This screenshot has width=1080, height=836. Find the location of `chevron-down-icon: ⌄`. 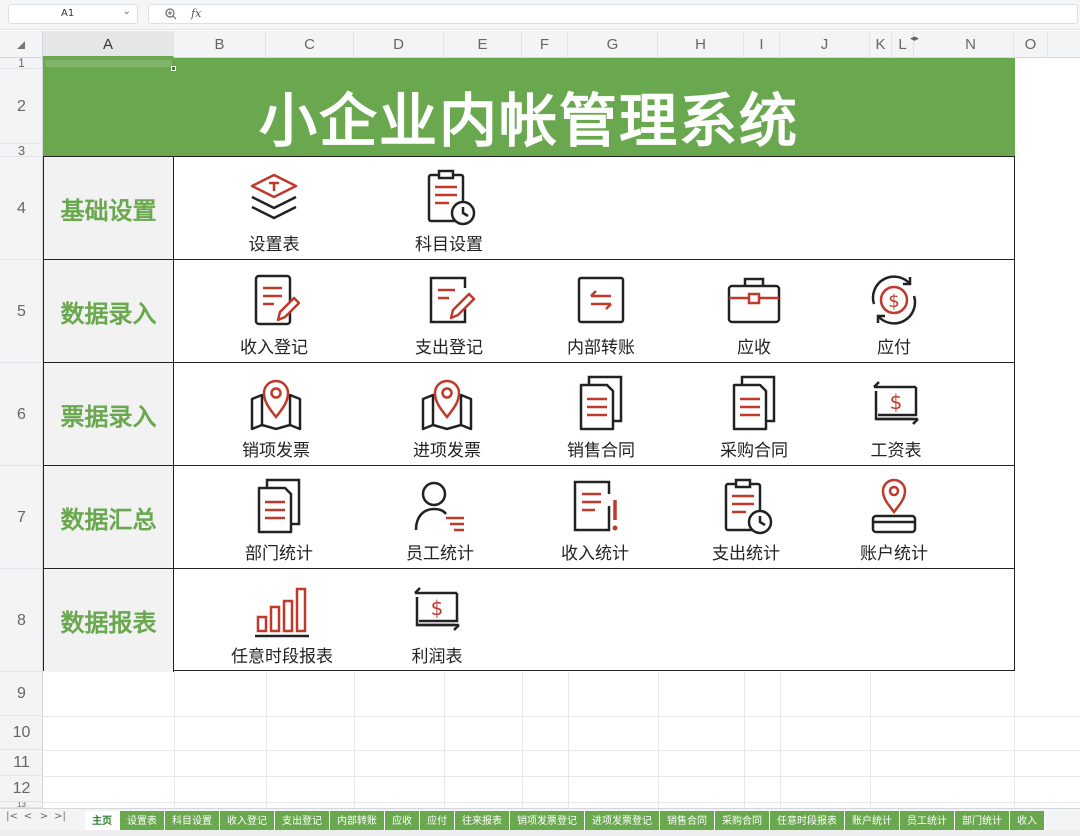

chevron-down-icon: ⌄ is located at coordinates (127, 11).